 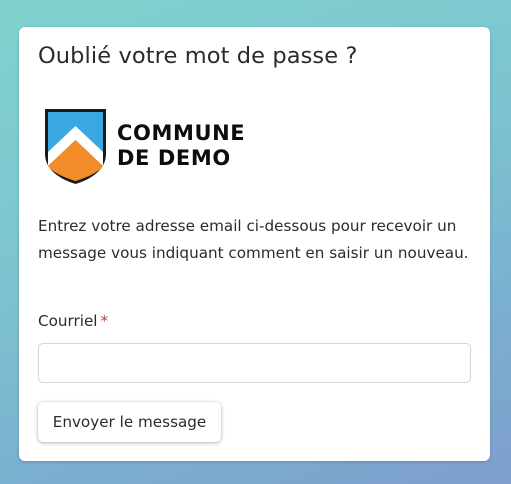 I want to click on email-input, so click(x=254, y=363).